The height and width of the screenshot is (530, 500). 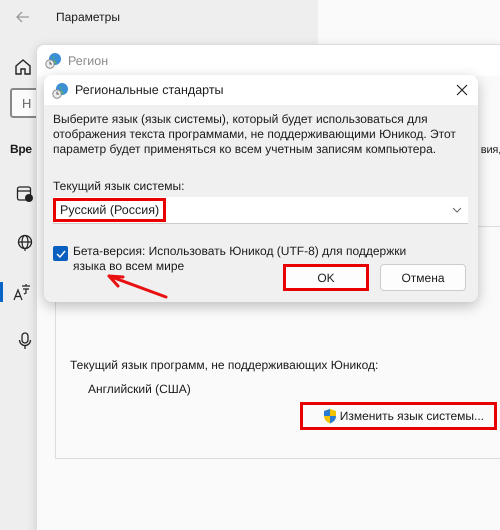 I want to click on cancel-button: Отмена, so click(x=423, y=277).